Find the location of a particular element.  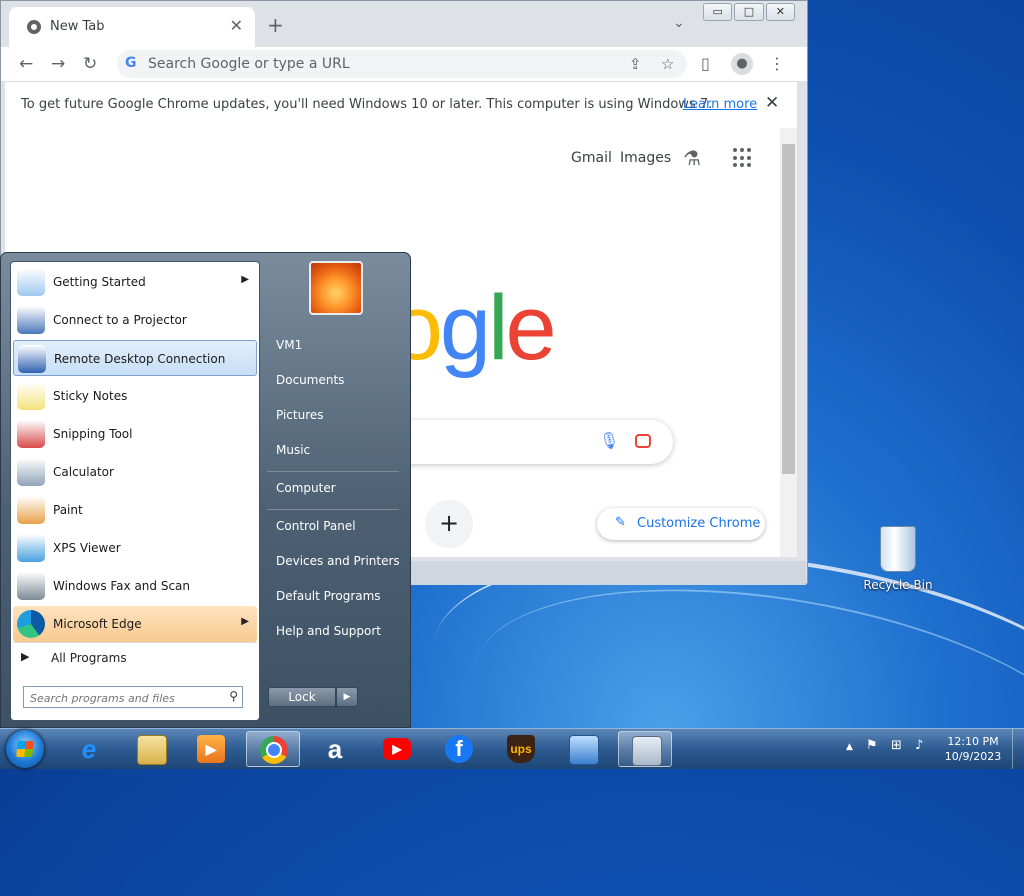

taskbar: e ▶ a ▶ f ups ▲ ⚑ ⊞ ♪ 12:10 PM 10/9/2023 is located at coordinates (512, 748).